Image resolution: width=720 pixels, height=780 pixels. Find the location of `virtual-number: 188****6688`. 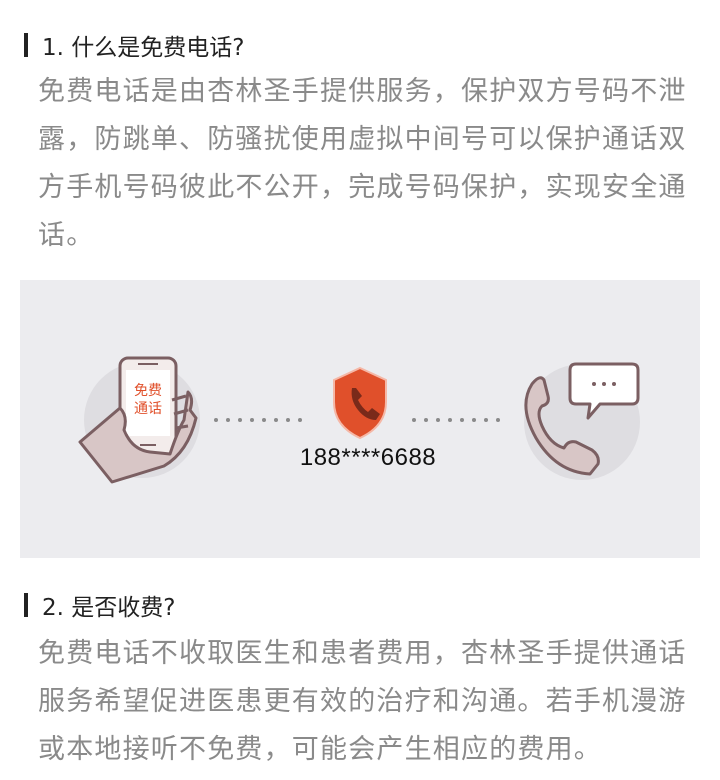

virtual-number: 188****6688 is located at coordinates (368, 457).